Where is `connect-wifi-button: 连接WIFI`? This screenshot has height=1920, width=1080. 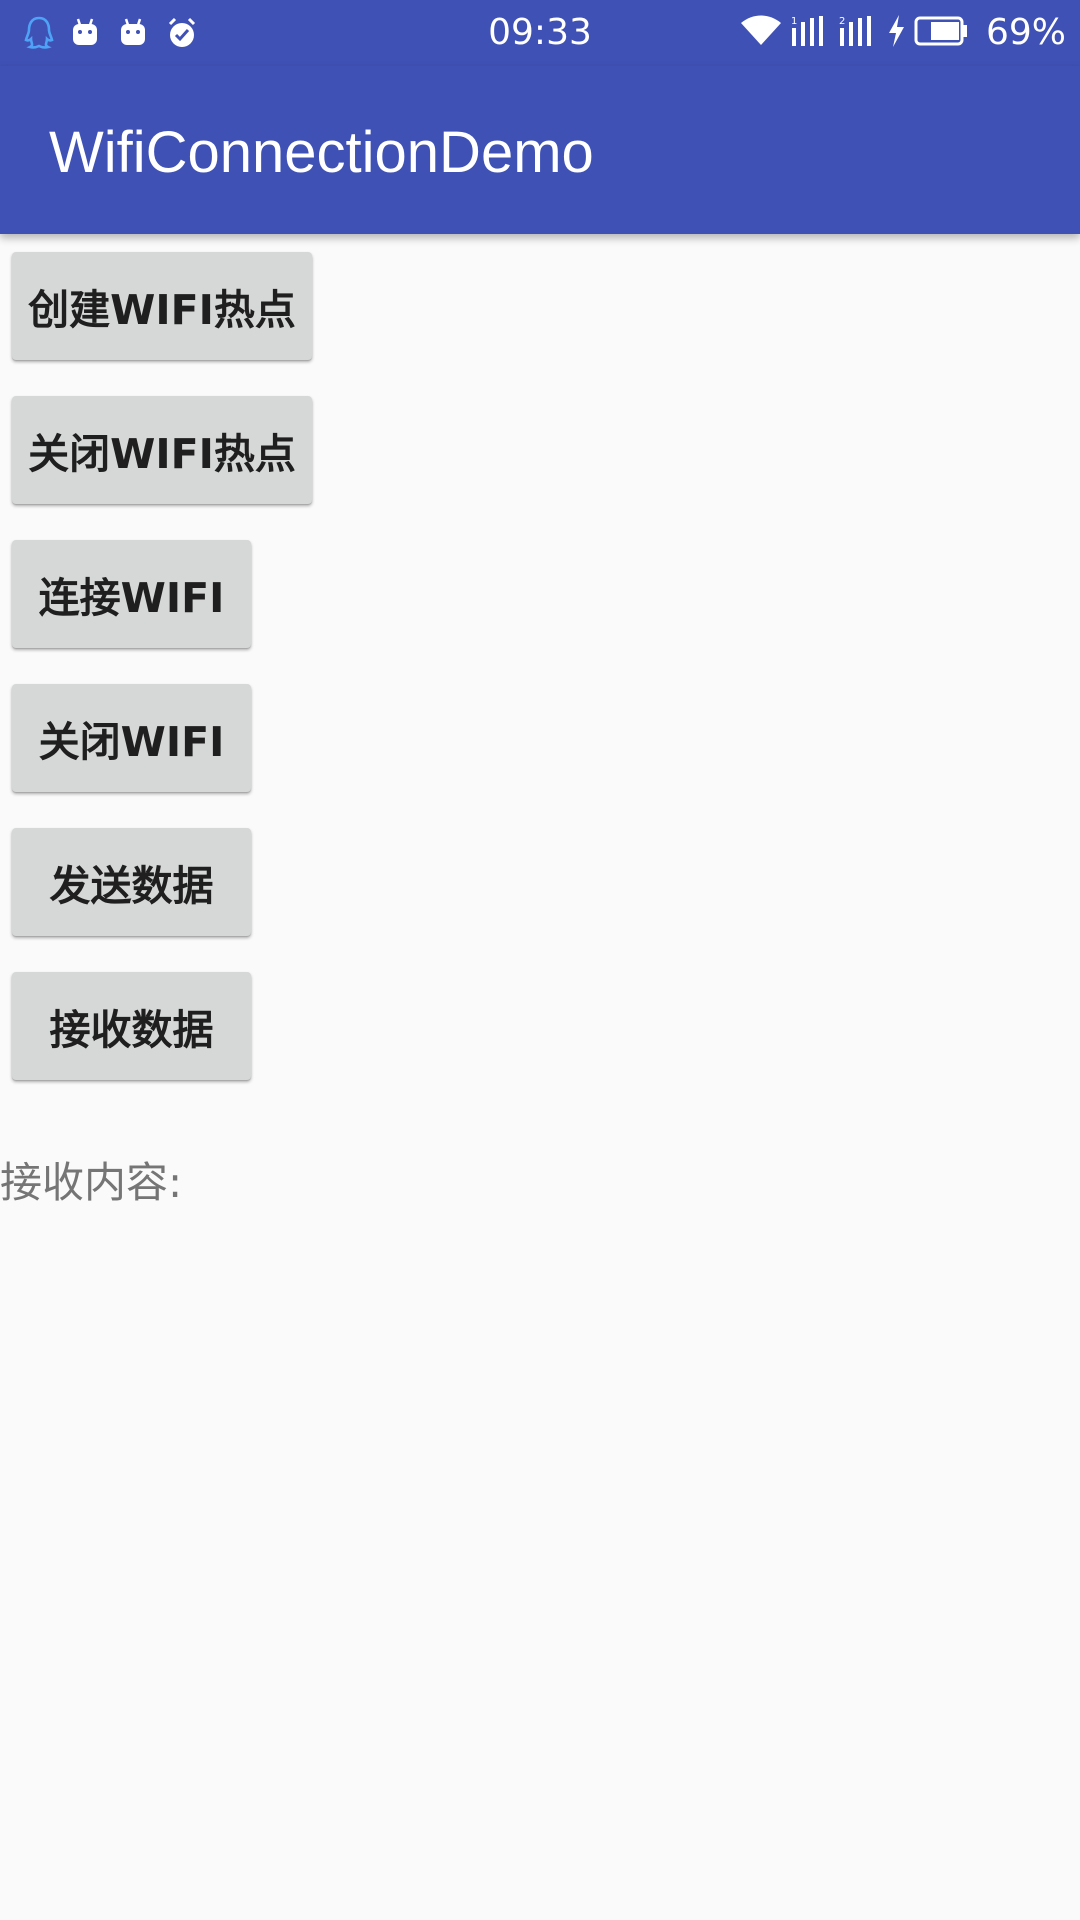
connect-wifi-button: 连接WIFI is located at coordinates (131, 594).